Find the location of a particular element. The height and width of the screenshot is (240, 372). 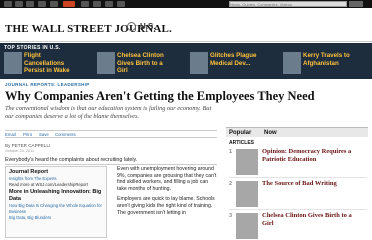

live-button is located at coordinates (69, 4).